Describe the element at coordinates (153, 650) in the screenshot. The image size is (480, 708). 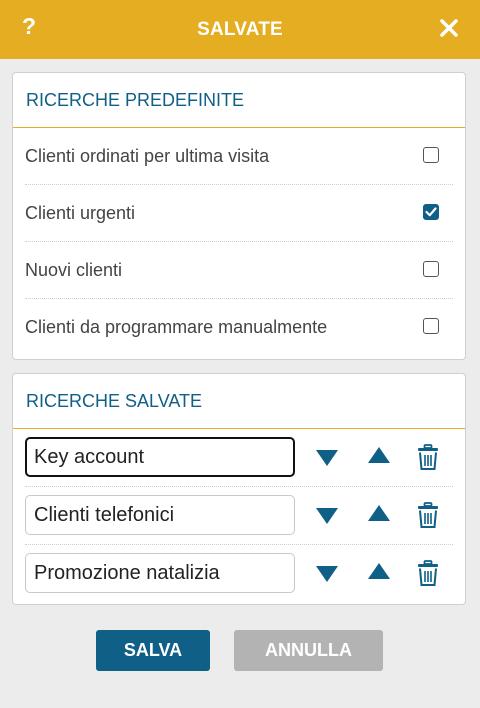
I see `save-button: SALVA` at that location.